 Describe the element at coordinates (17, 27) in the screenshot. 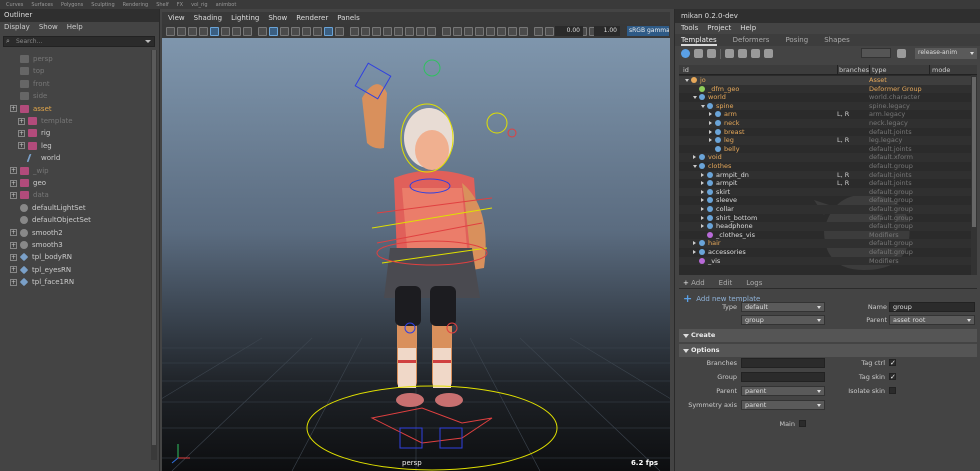

I see `outliner-menu-display: Display` at that location.